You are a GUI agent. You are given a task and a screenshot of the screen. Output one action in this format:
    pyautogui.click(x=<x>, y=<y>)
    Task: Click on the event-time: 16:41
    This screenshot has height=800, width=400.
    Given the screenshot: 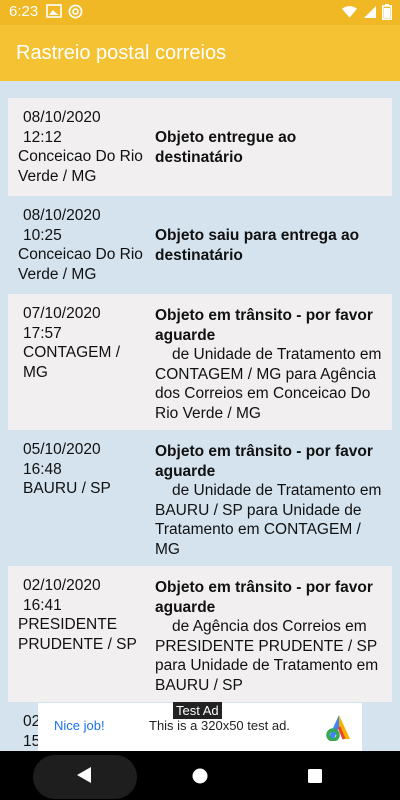 What is the action you would take?
    pyautogui.click(x=42, y=605)
    